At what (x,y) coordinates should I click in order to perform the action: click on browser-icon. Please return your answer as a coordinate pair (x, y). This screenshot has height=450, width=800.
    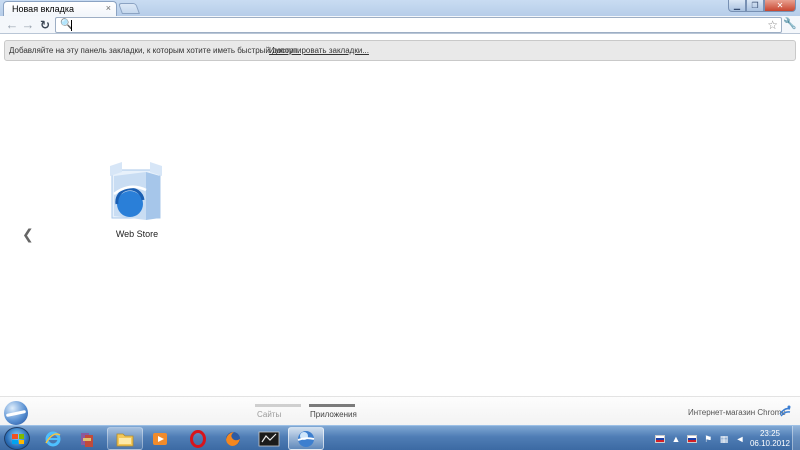
    Looking at the image, I should click on (306, 438).